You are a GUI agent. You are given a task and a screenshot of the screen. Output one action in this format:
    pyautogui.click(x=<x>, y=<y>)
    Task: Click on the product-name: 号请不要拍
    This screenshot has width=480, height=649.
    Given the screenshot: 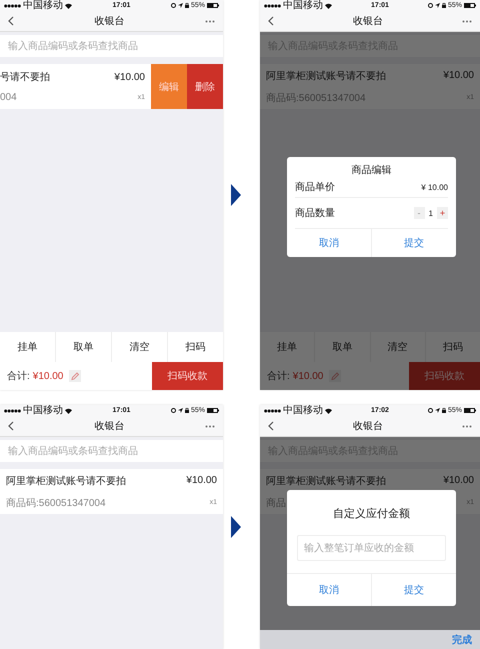 What is the action you would take?
    pyautogui.click(x=25, y=77)
    